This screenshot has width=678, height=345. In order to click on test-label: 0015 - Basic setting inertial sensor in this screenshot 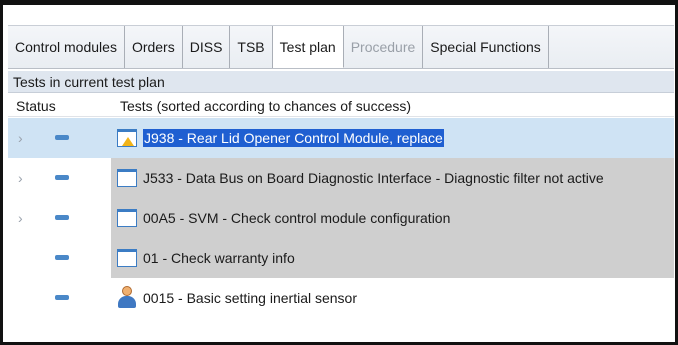, I will do `click(250, 298)`.